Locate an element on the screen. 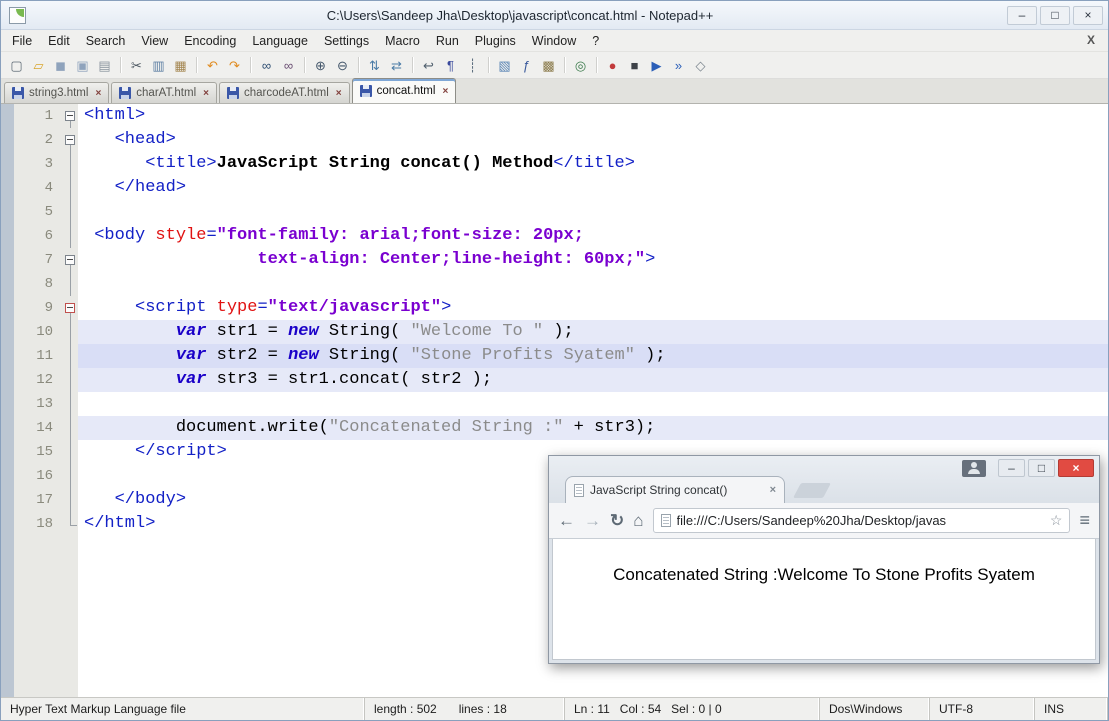 The width and height of the screenshot is (1109, 721). line-number: 4 is located at coordinates (38, 188).